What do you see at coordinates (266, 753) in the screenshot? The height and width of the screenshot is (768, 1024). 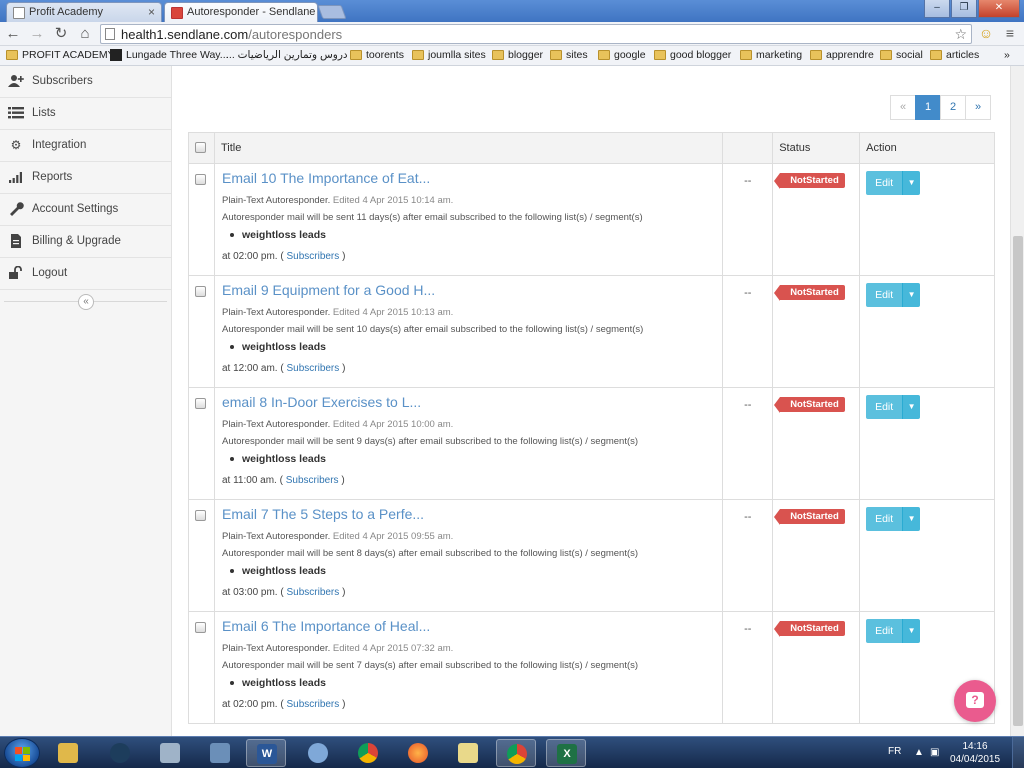 I see `taskbar-word: W` at bounding box center [266, 753].